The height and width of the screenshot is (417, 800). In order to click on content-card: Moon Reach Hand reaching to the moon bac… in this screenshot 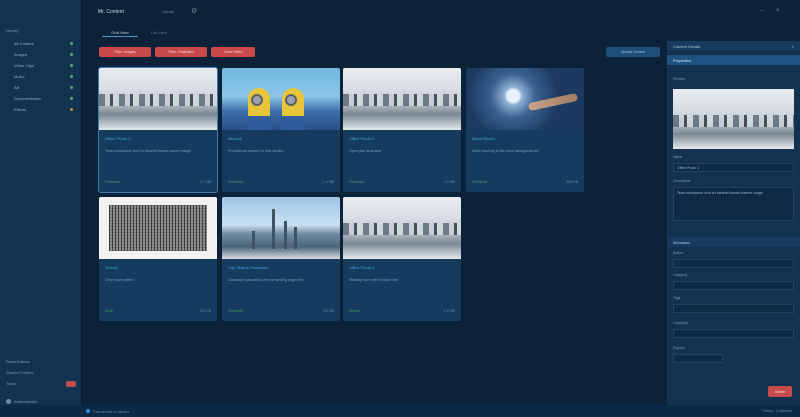, I will do `click(525, 130)`.